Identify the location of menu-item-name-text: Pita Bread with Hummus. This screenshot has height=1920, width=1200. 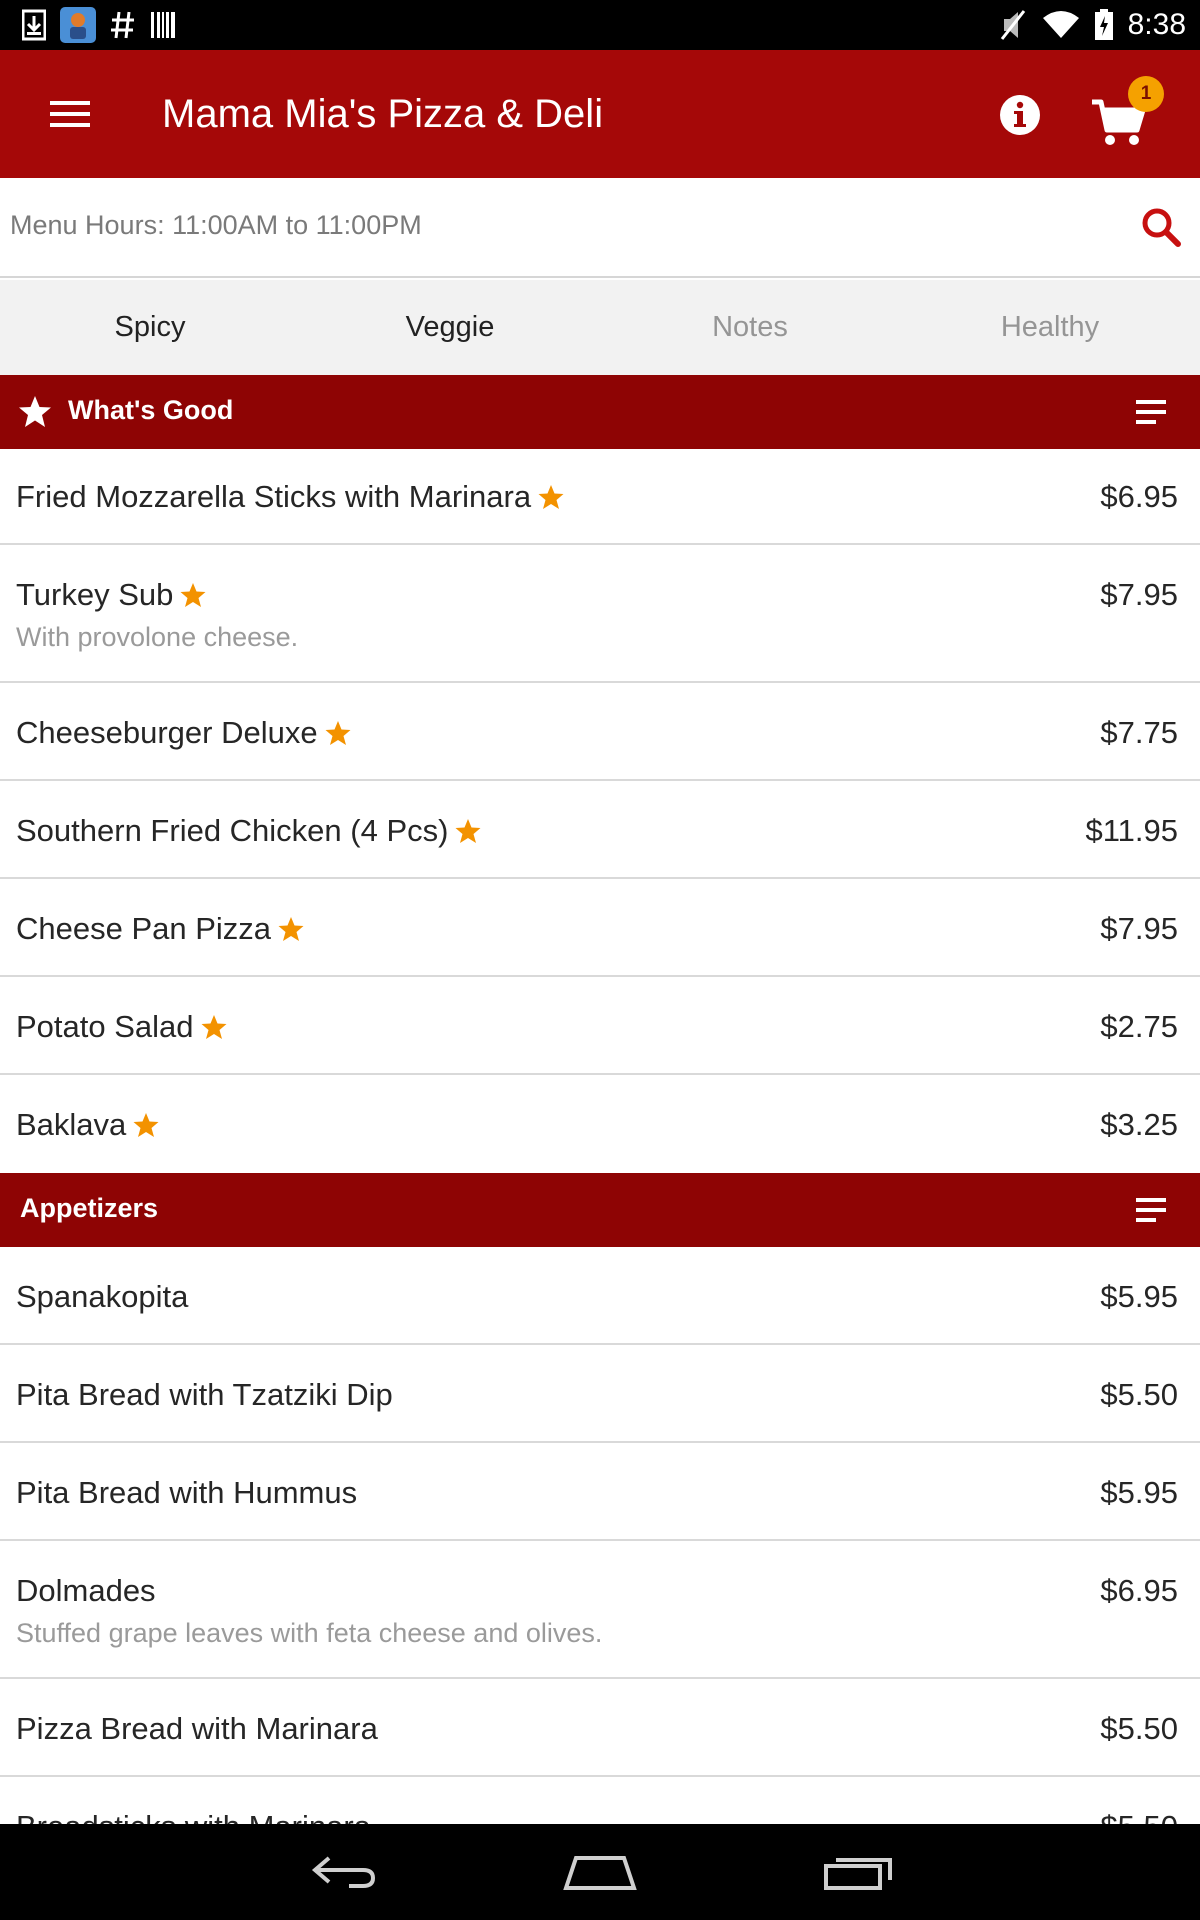
(187, 1492).